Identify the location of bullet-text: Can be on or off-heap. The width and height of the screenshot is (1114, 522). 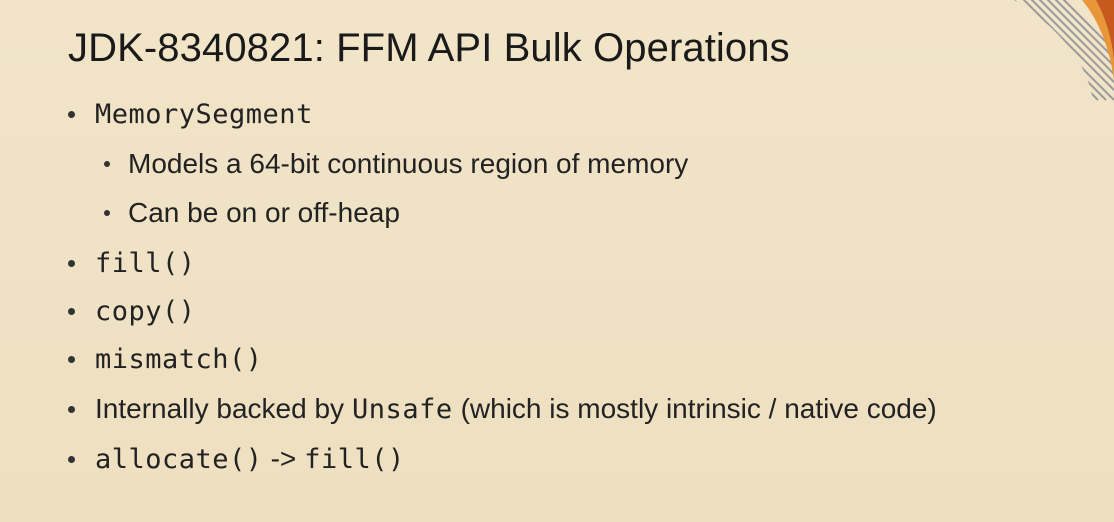
(264, 212).